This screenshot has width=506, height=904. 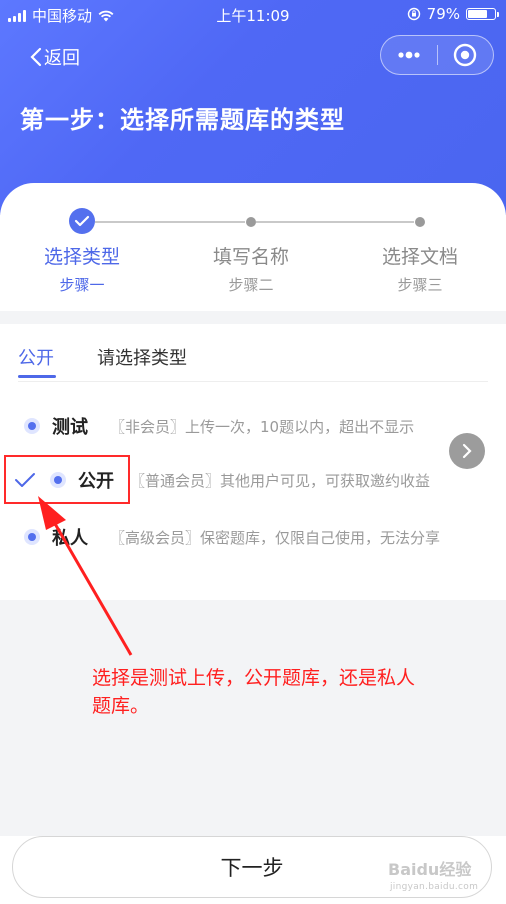 I want to click on step-3-label: 选择文档, so click(x=419, y=257).